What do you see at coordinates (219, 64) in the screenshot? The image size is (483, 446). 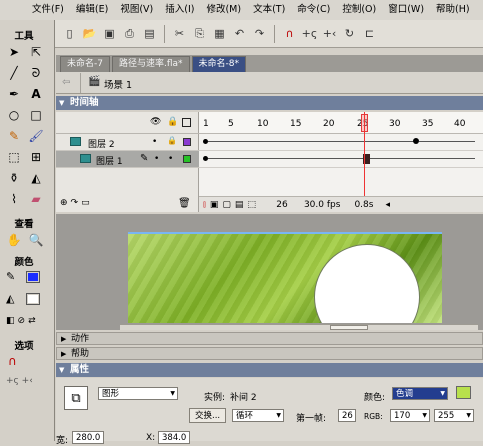 I see `doc-tab-3: 未命名-8*` at bounding box center [219, 64].